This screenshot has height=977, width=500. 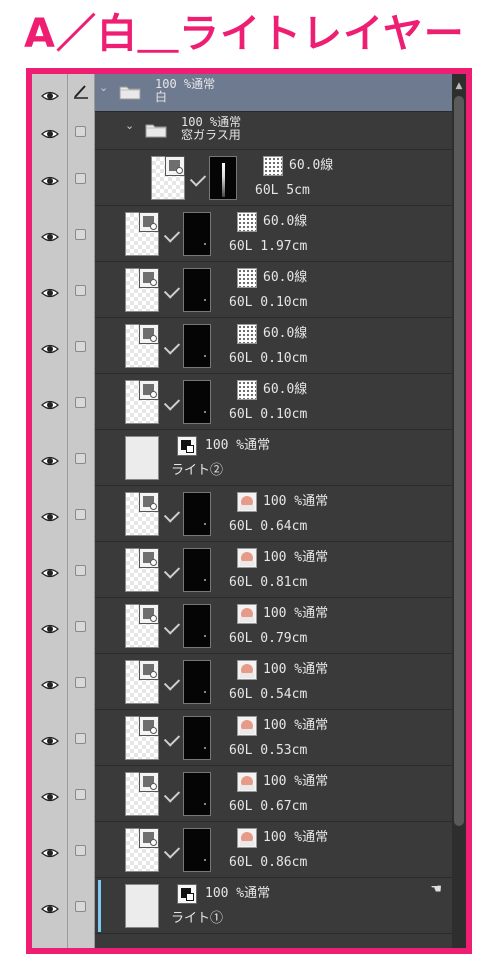 What do you see at coordinates (268, 862) in the screenshot?
I see `layer-detail-label: 60L 0.86cm` at bounding box center [268, 862].